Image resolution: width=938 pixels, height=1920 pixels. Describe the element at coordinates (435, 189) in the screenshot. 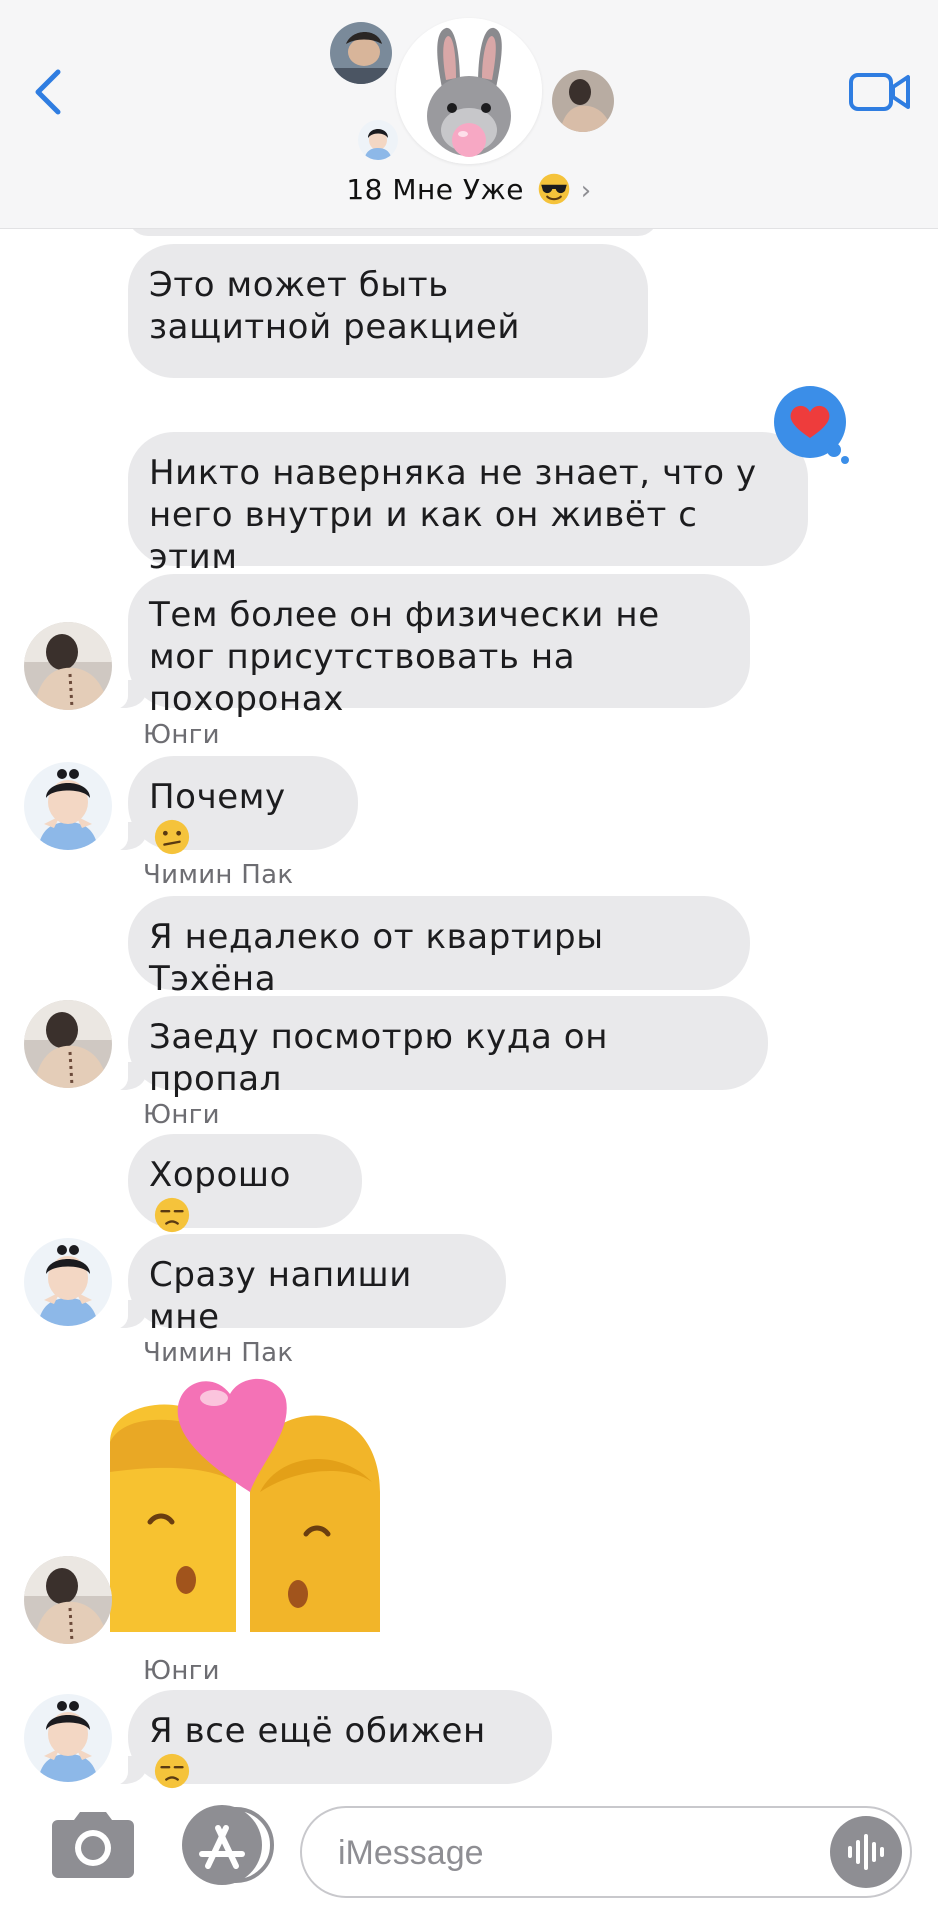

I see `group-name-text: 18 Мне Уже` at that location.